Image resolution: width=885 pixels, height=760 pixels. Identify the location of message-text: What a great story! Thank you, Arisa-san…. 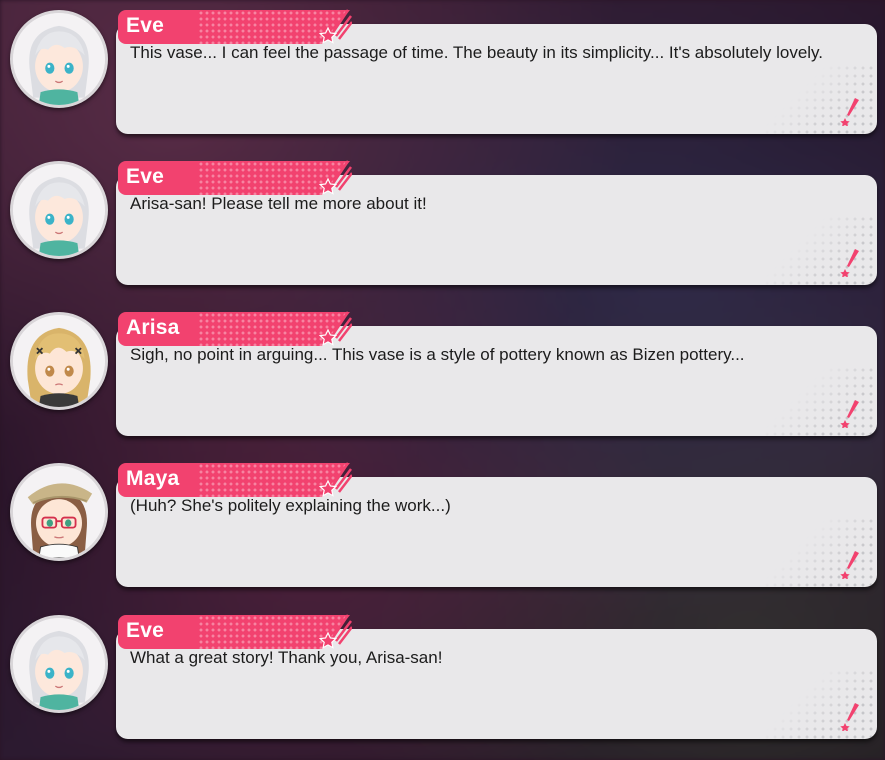
(286, 657).